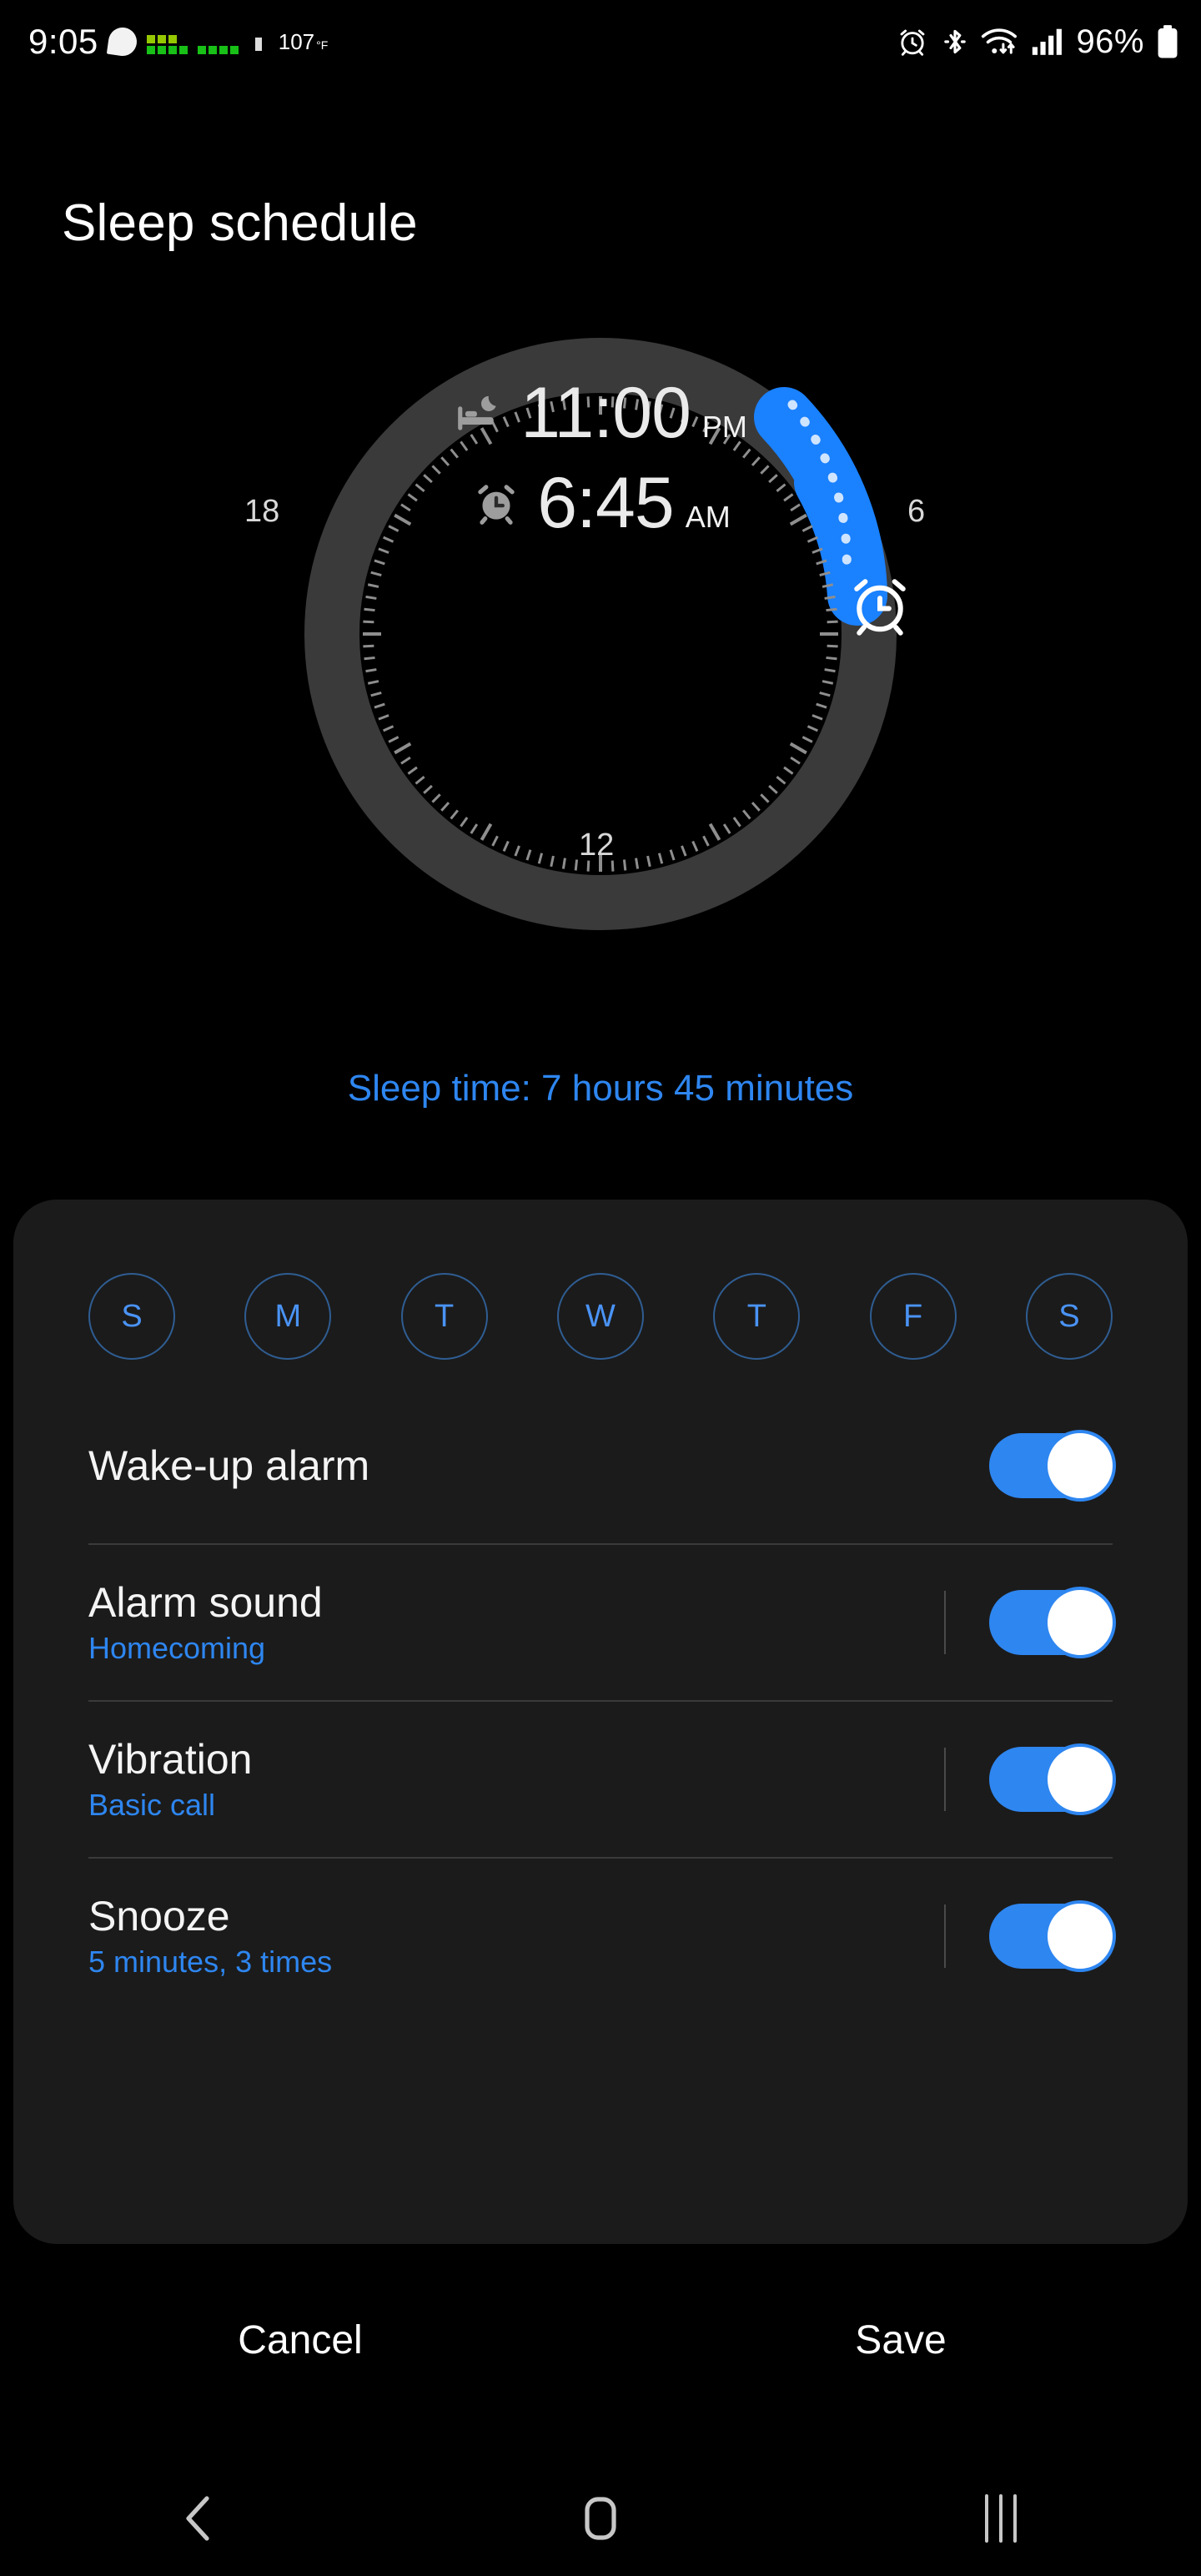 This screenshot has height=2576, width=1201. I want to click on action-bar: Cancel Save, so click(601, 2340).